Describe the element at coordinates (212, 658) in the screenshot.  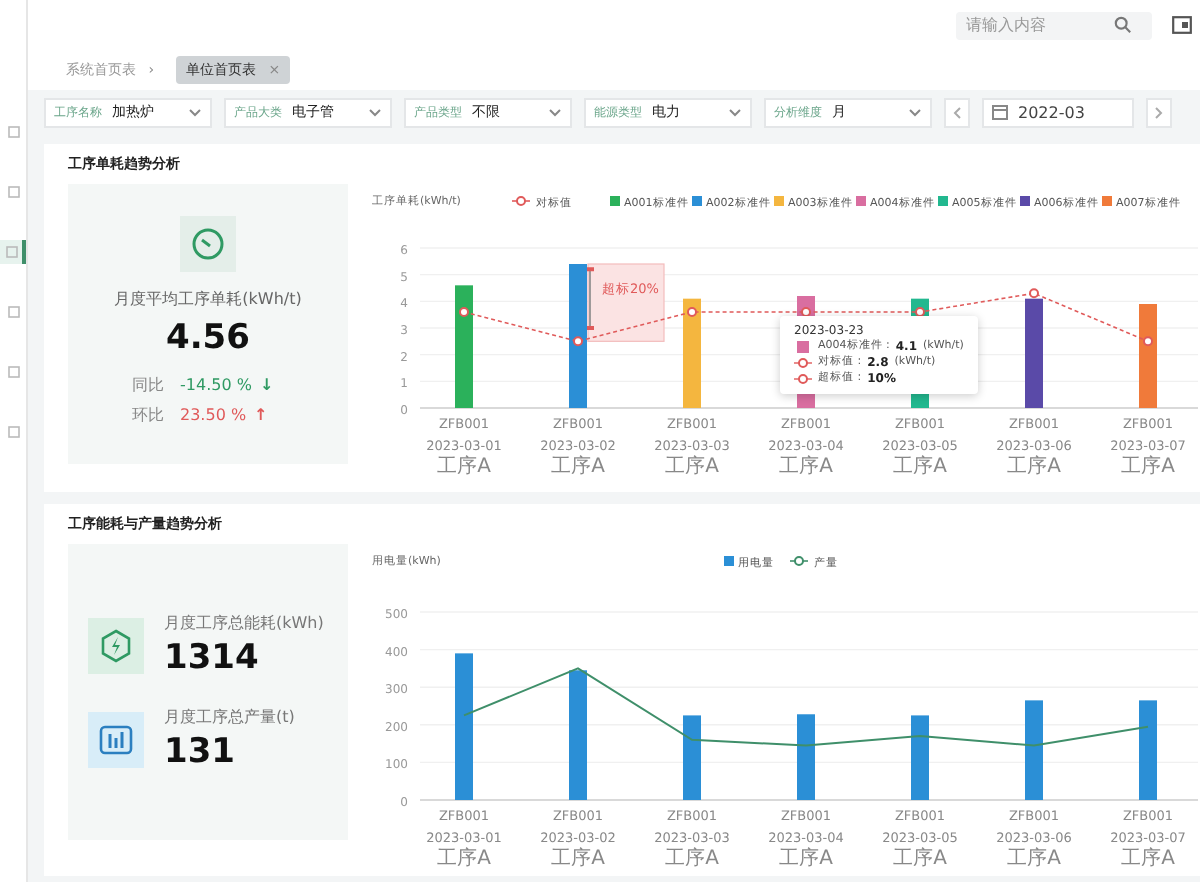
I see `stat-value: 1314` at that location.